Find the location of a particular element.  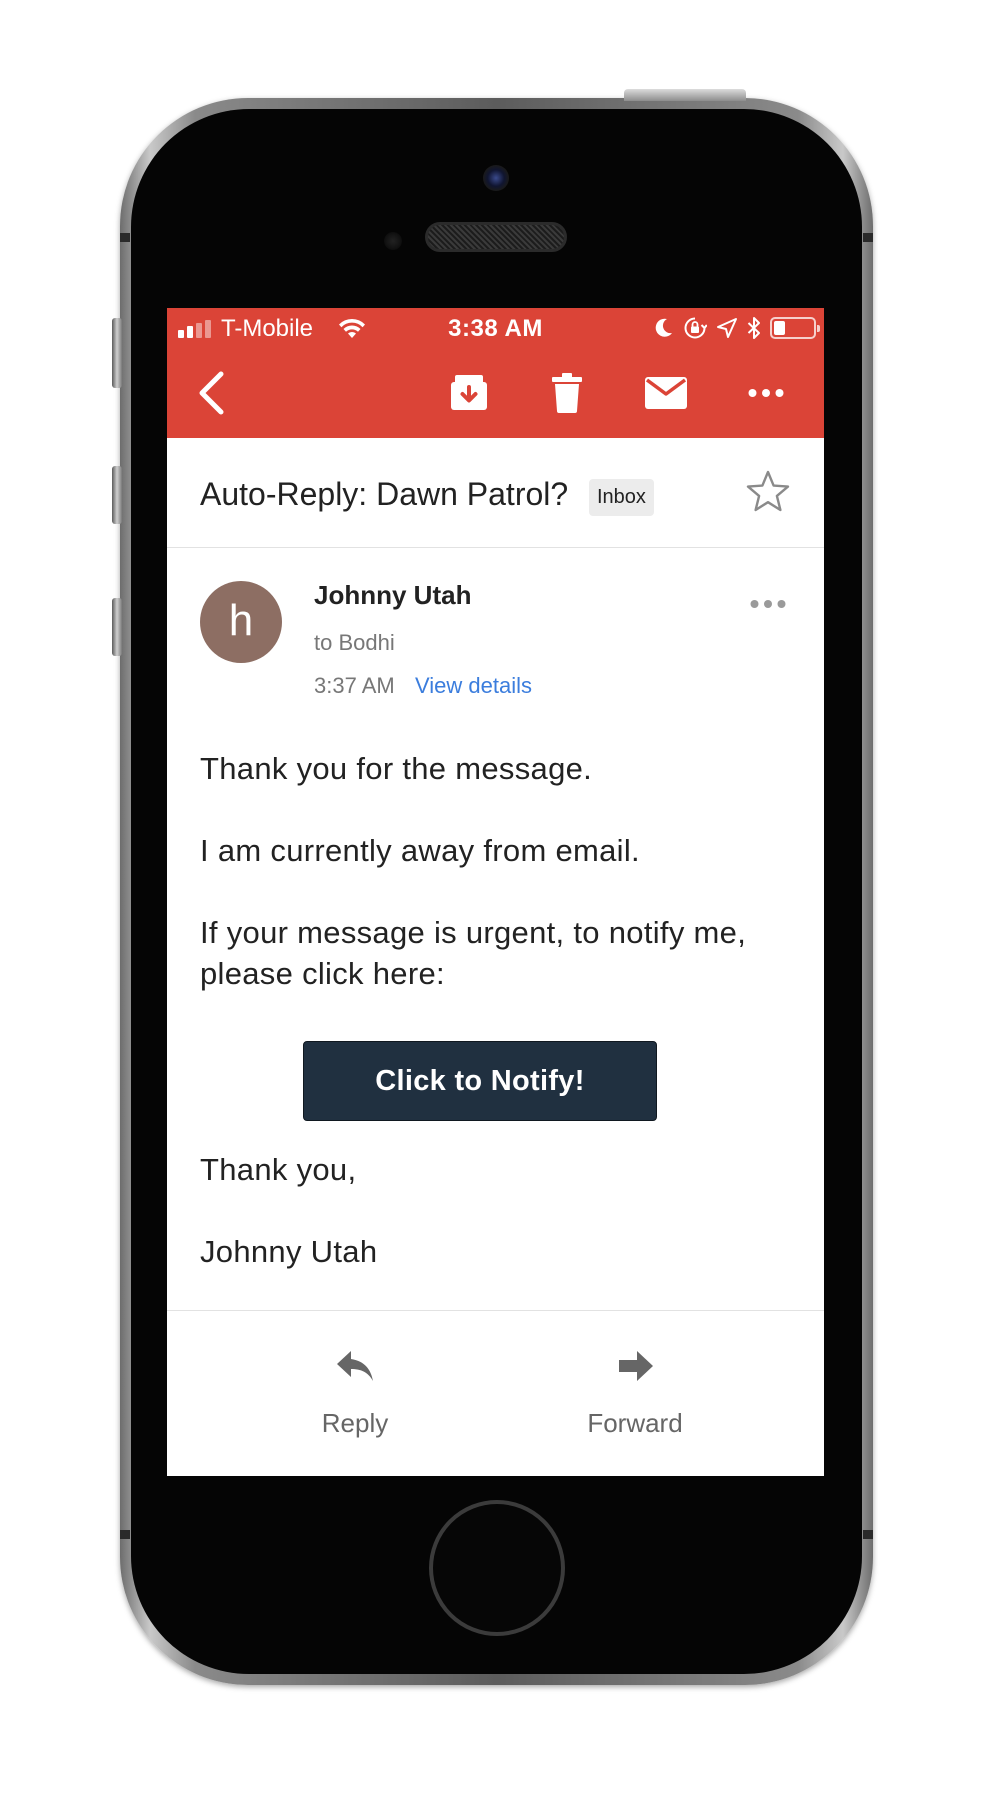

proximity-sensor is located at coordinates (393, 241).